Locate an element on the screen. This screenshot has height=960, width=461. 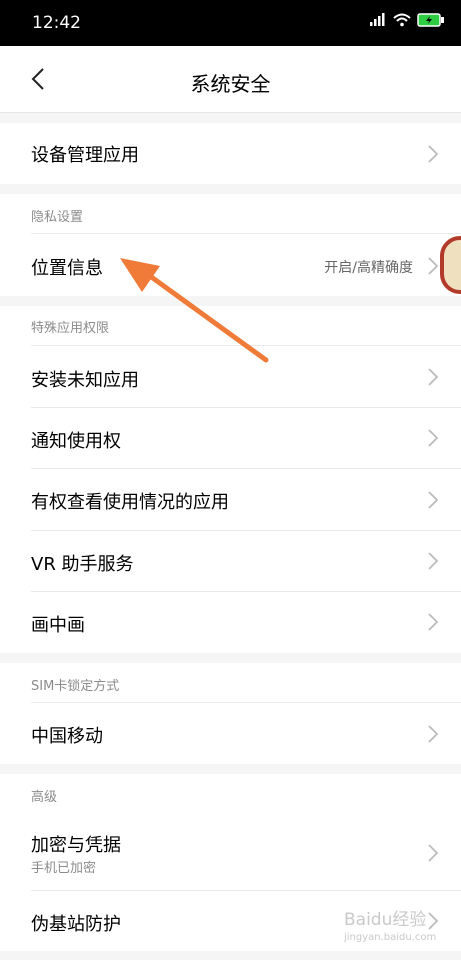
section-header-privacy: 隐私设置 is located at coordinates (230, 214).